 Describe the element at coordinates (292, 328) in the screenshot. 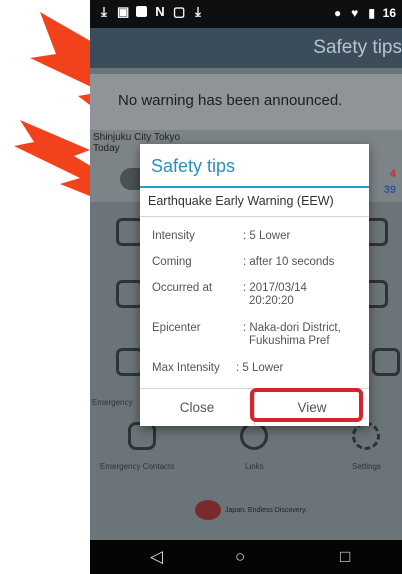

I see `epicenter-value-line1: : Naka-dori District,` at that location.